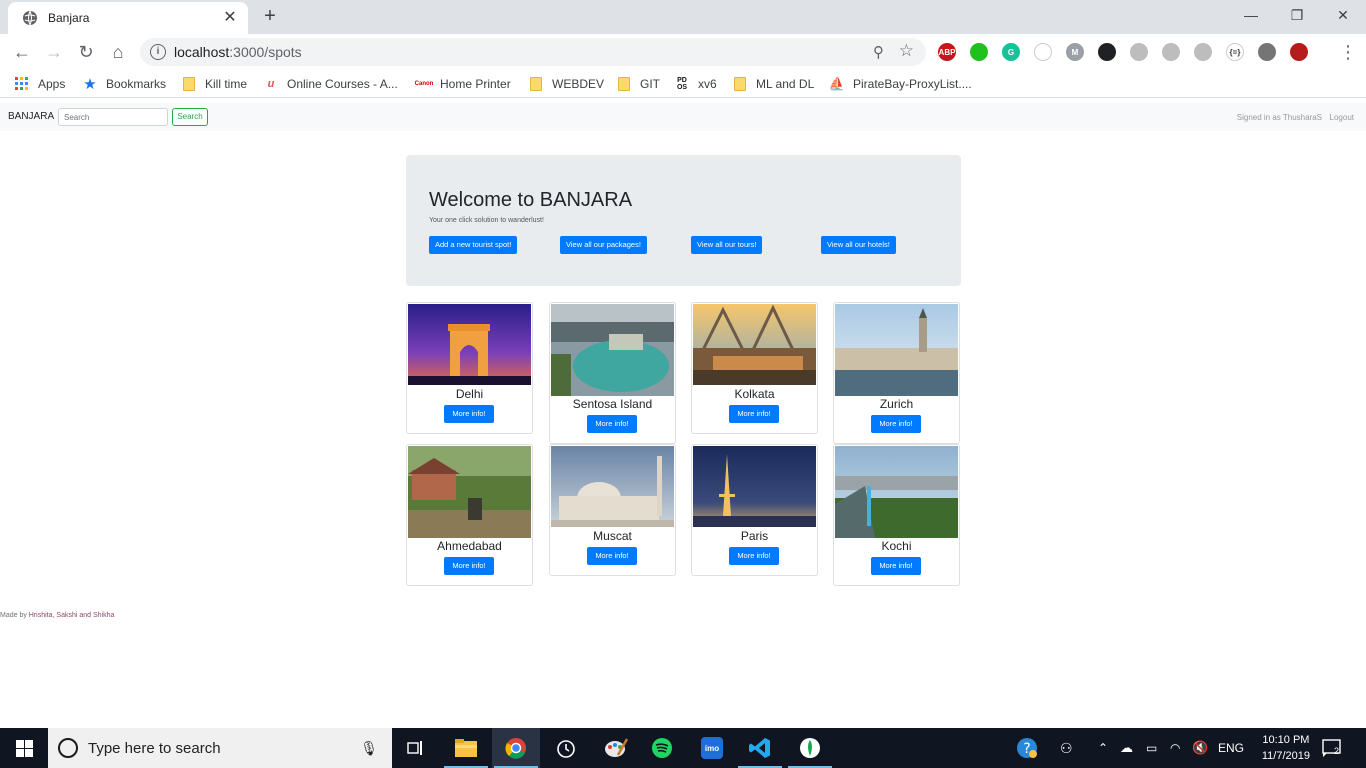 The width and height of the screenshot is (1366, 768). I want to click on new-tab-icon: +, so click(270, 16).